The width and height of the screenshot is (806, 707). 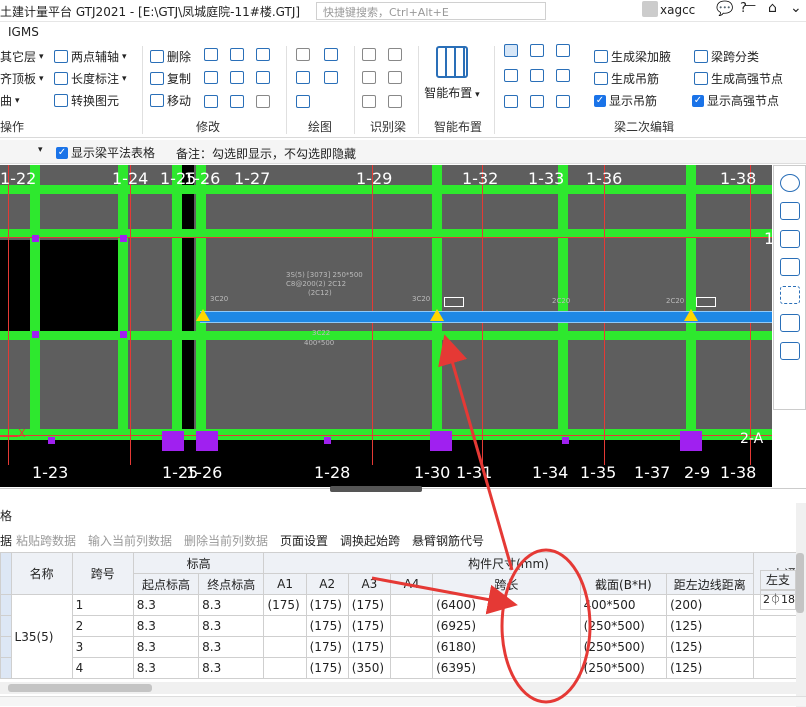 What do you see at coordinates (546, 626) in the screenshot?
I see `annotation-ellipse` at bounding box center [546, 626].